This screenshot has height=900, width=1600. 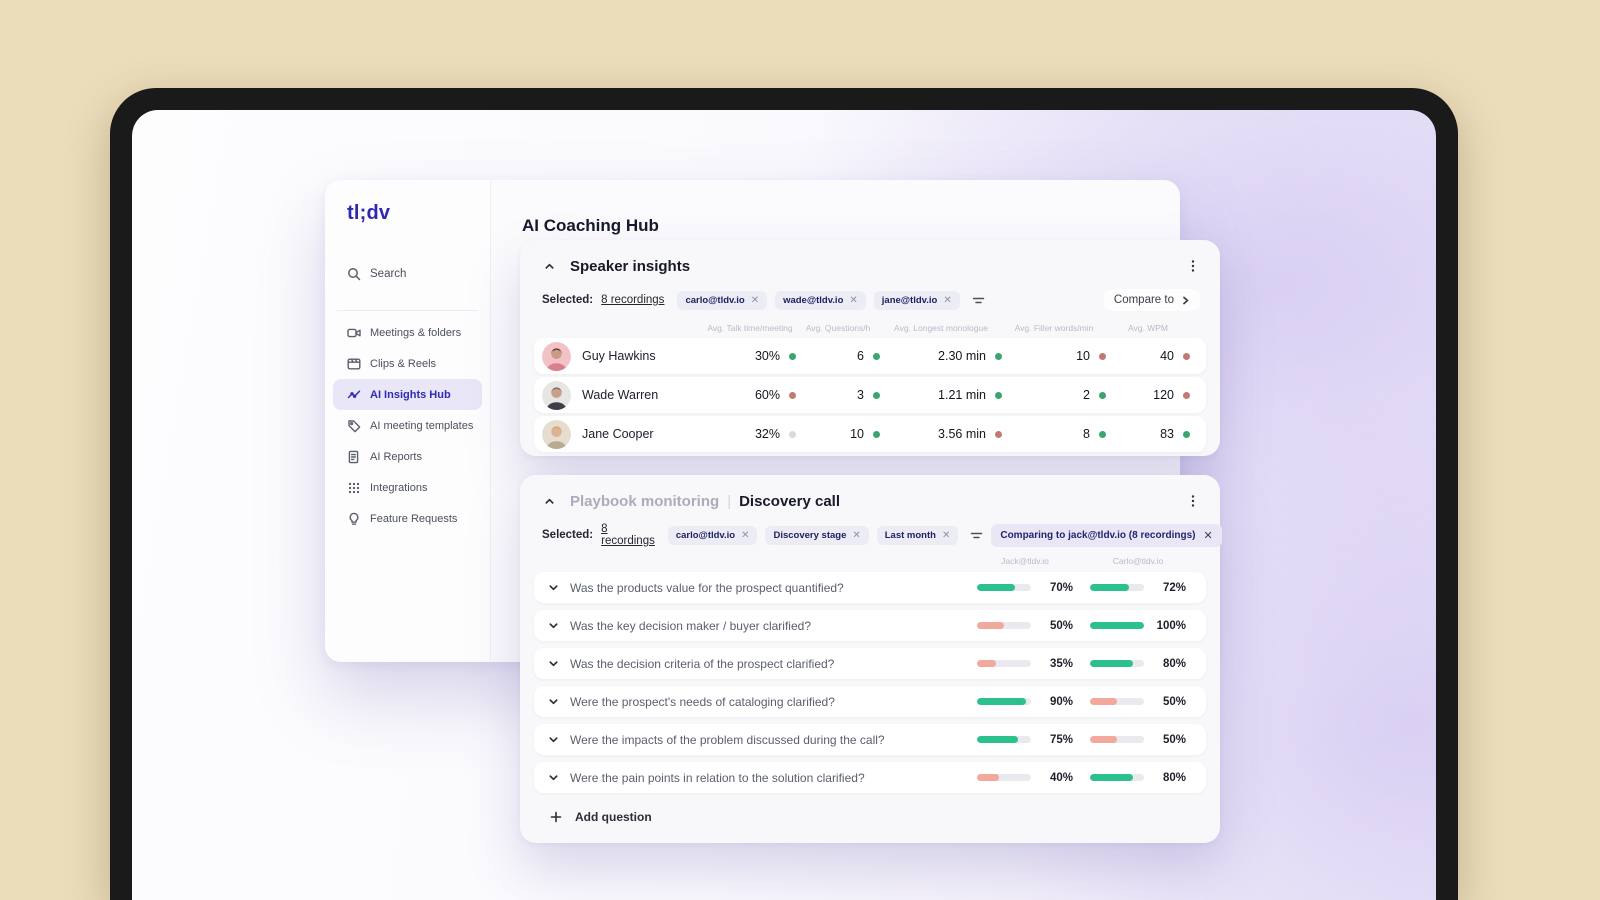 What do you see at coordinates (418, 274) in the screenshot?
I see `search-button: Search` at bounding box center [418, 274].